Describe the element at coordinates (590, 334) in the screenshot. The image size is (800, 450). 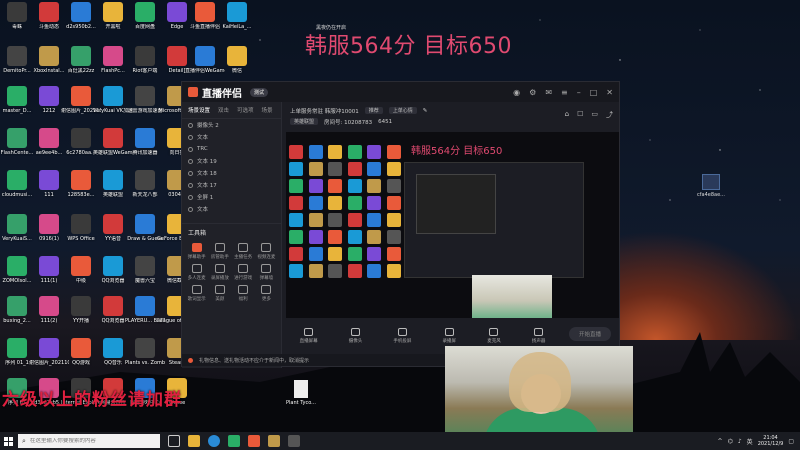
I see `start-live-button: 开始直播` at that location.